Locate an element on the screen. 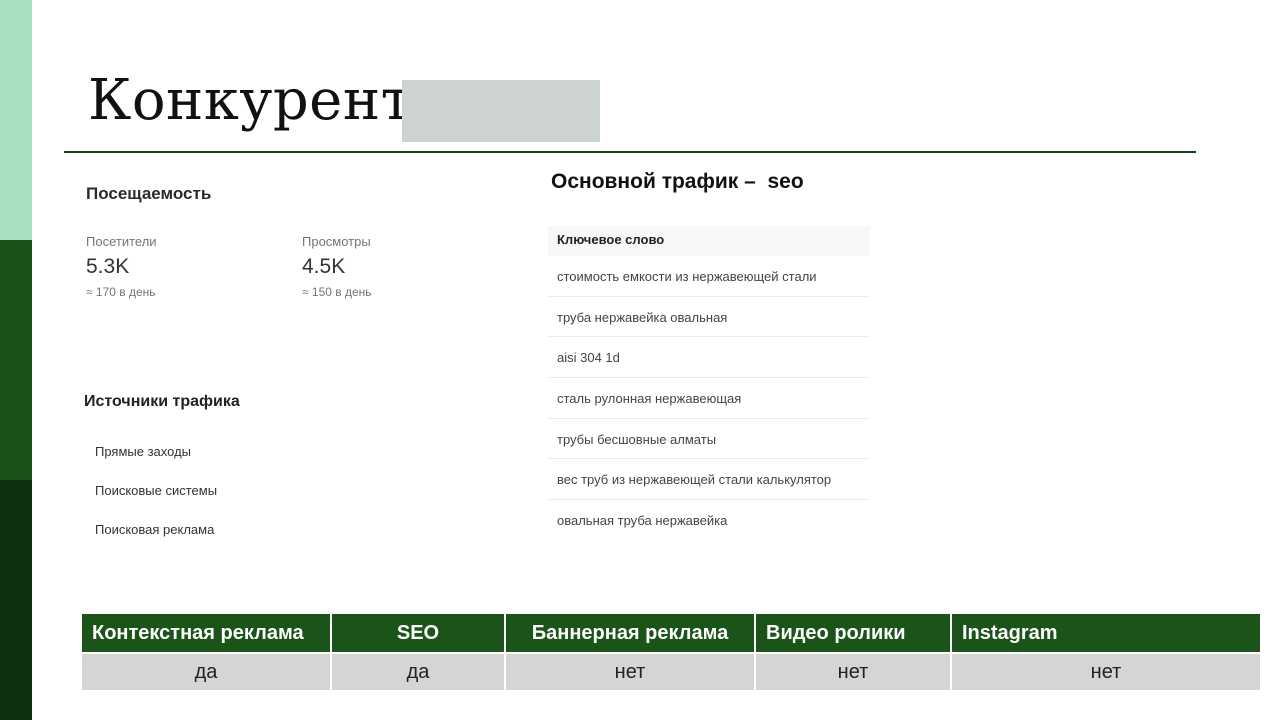 Image resolution: width=1280 pixels, height=720 pixels. header-context-ads: Контекстная реклама is located at coordinates (206, 633).